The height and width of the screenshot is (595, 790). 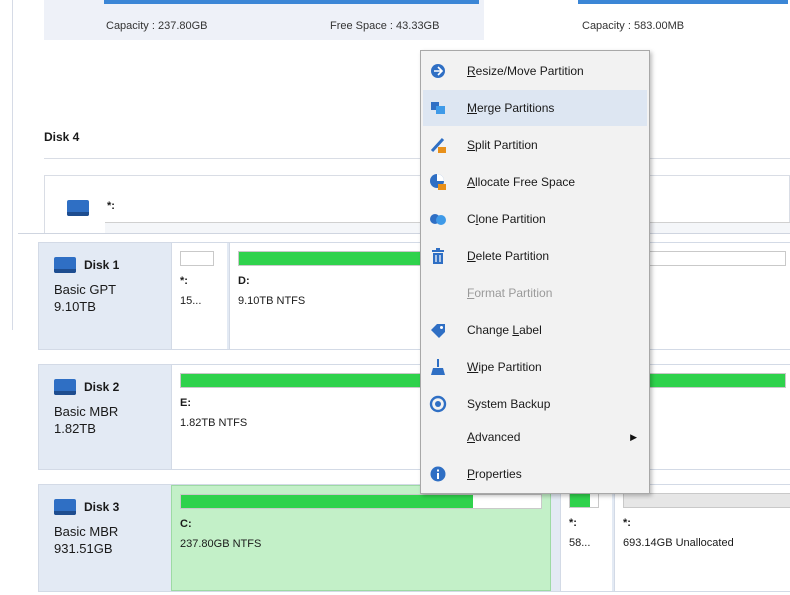 I want to click on menu-label-post: plit Partition, so click(x=506, y=145).